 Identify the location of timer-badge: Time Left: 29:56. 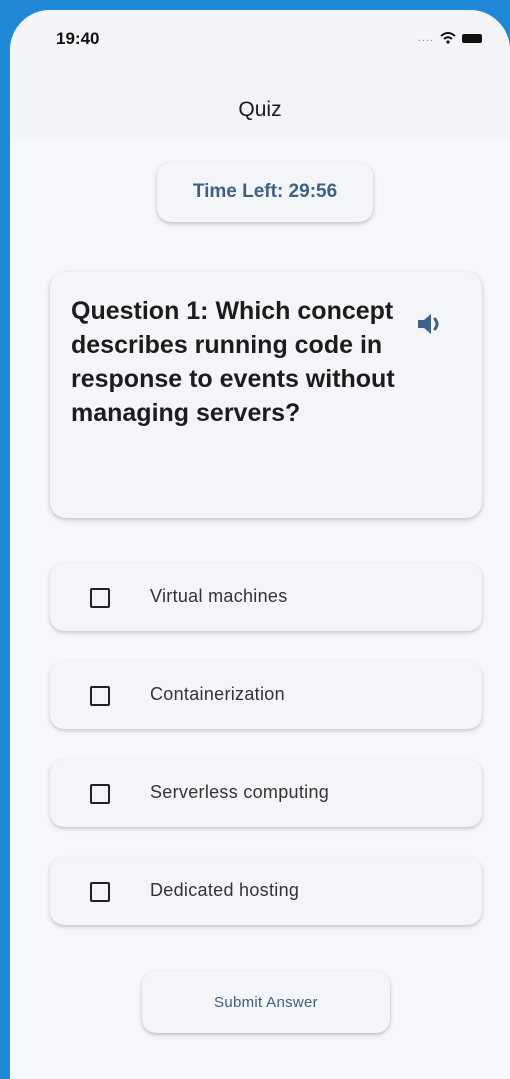
(265, 192).